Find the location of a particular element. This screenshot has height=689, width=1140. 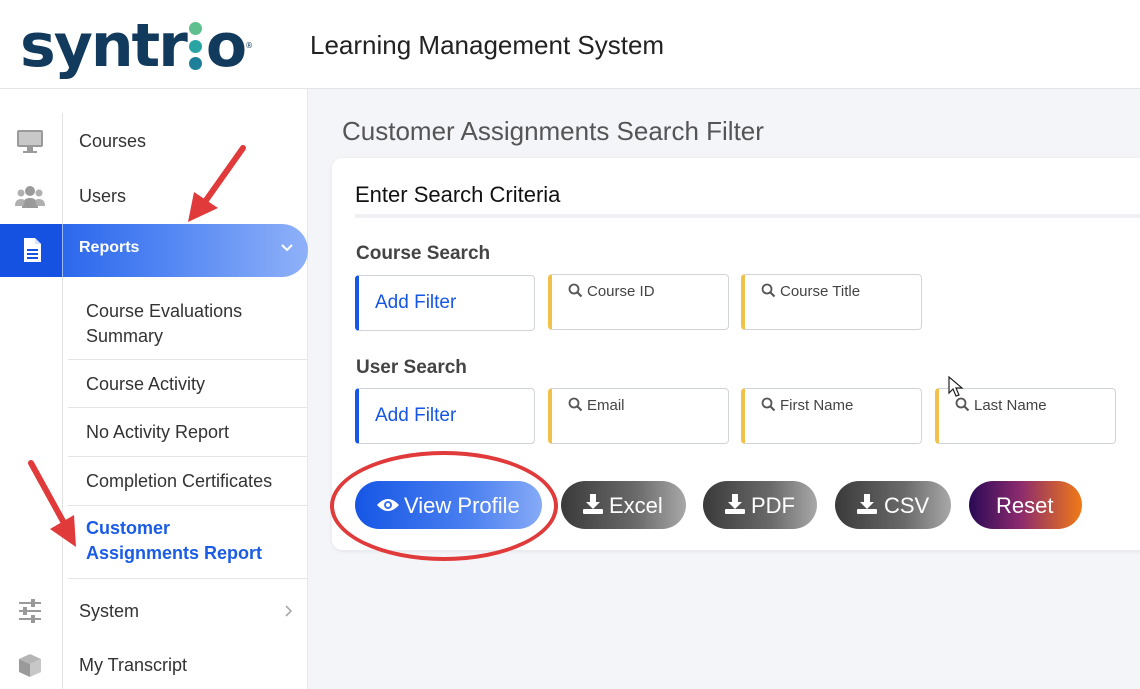

excel-download-button: Excel is located at coordinates (623, 505).